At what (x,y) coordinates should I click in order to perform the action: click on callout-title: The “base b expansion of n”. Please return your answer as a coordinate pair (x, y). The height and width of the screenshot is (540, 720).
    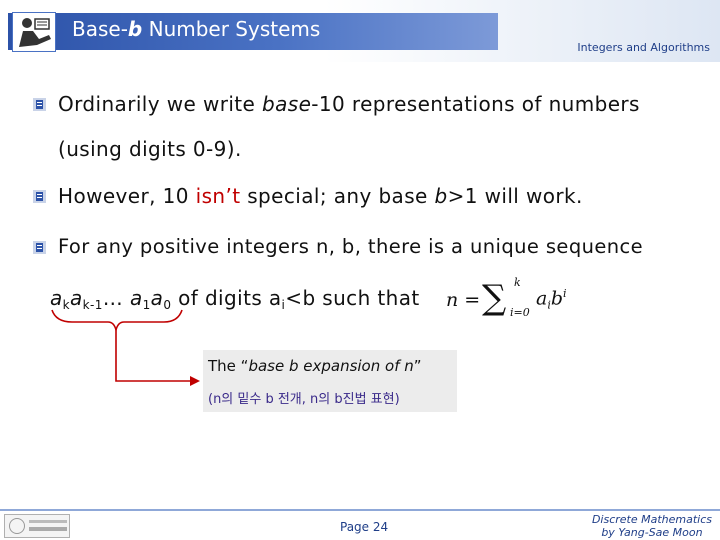
    Looking at the image, I should click on (315, 366).